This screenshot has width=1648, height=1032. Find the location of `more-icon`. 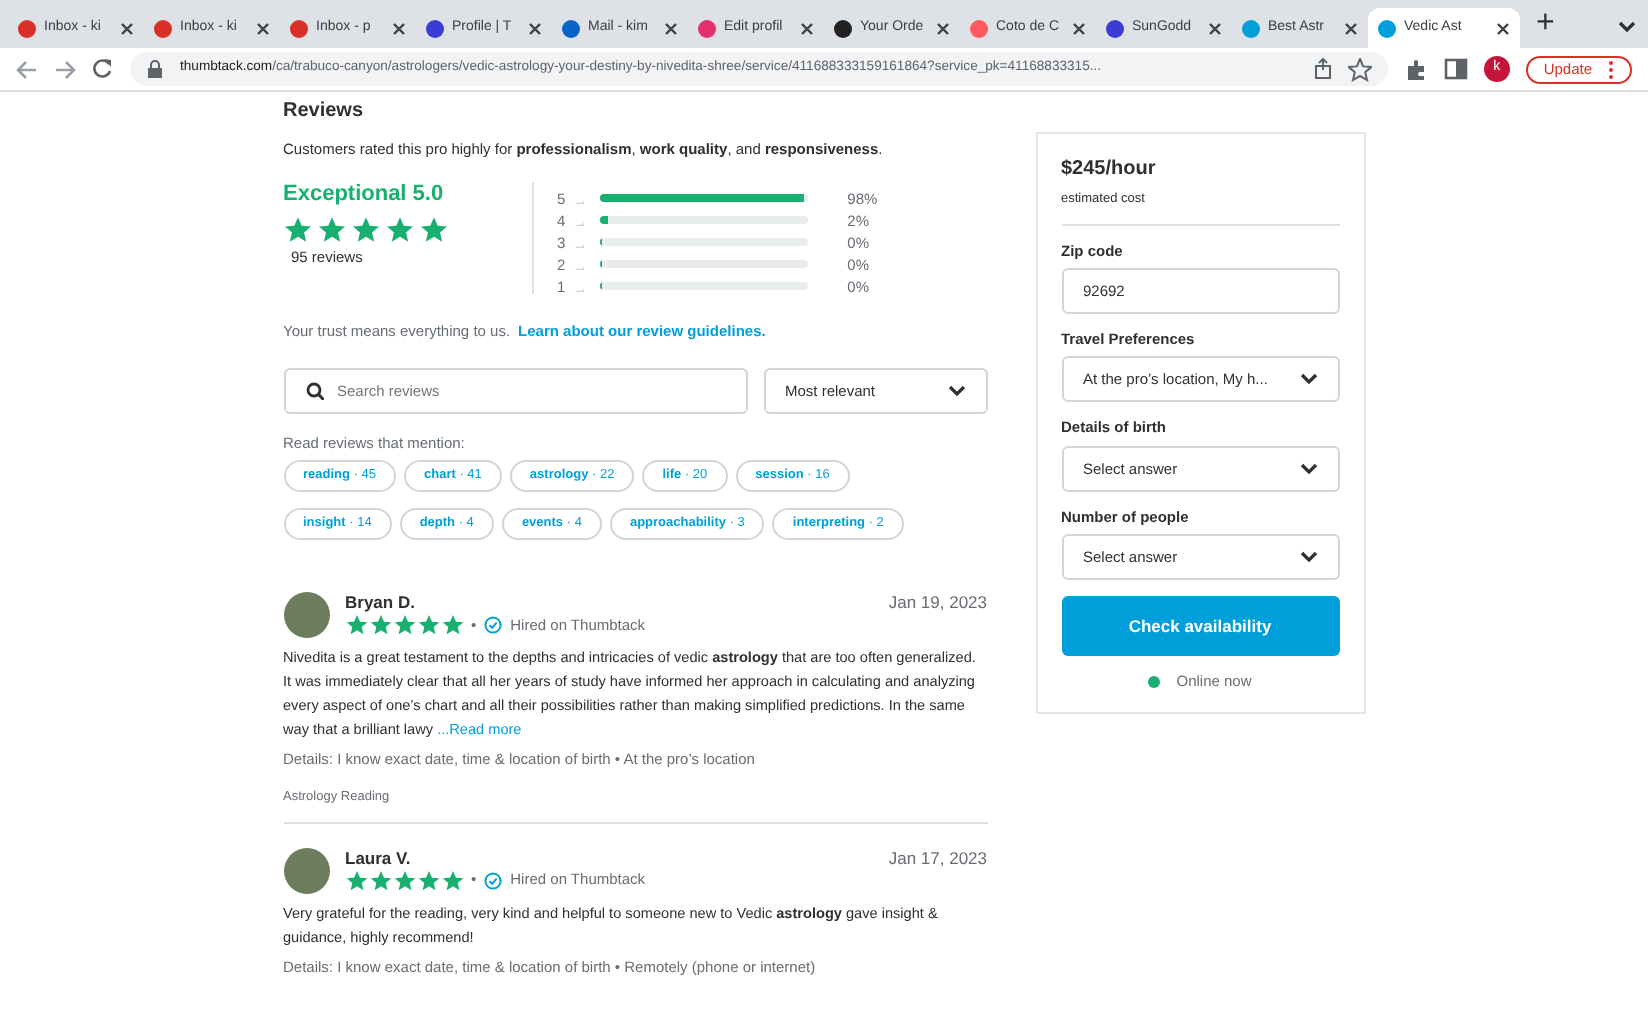

more-icon is located at coordinates (1611, 69).